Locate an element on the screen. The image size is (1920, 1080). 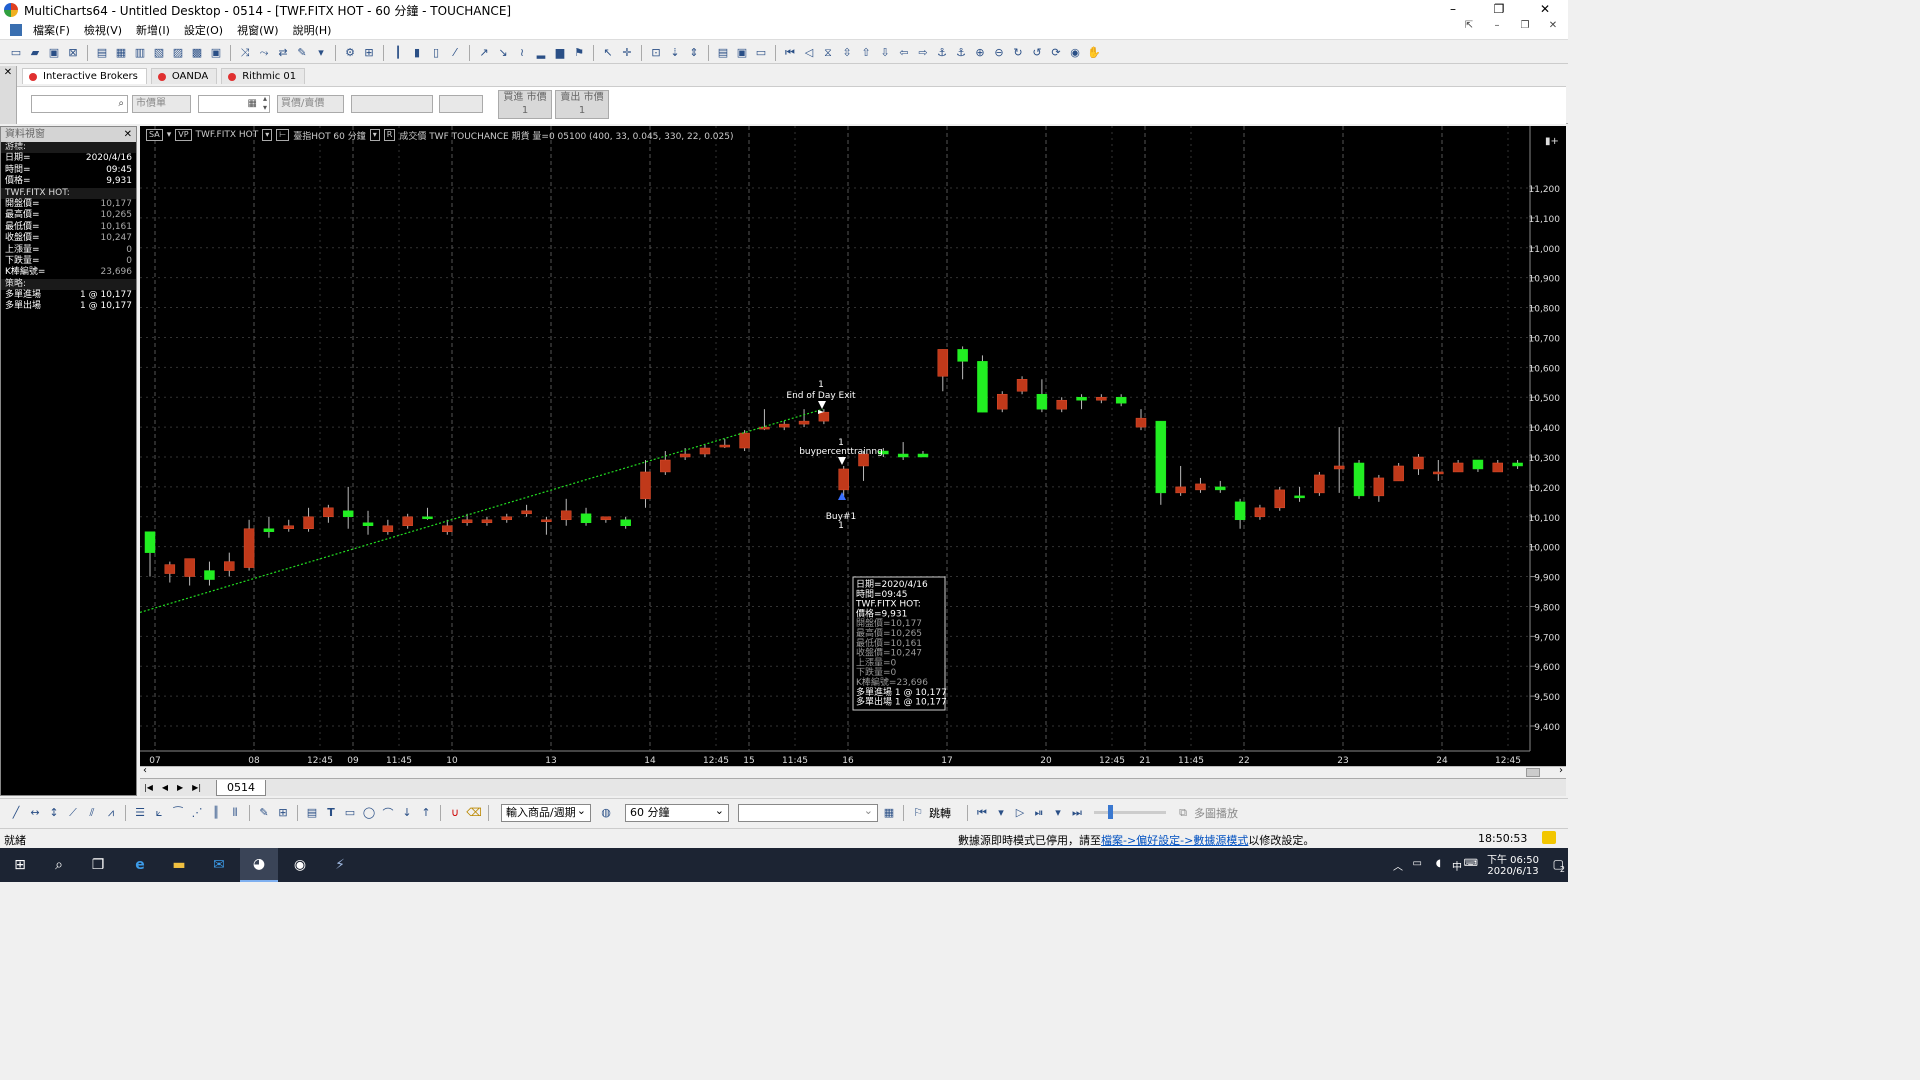
taskbar-date: 2020/6/13 is located at coordinates (1513, 871).